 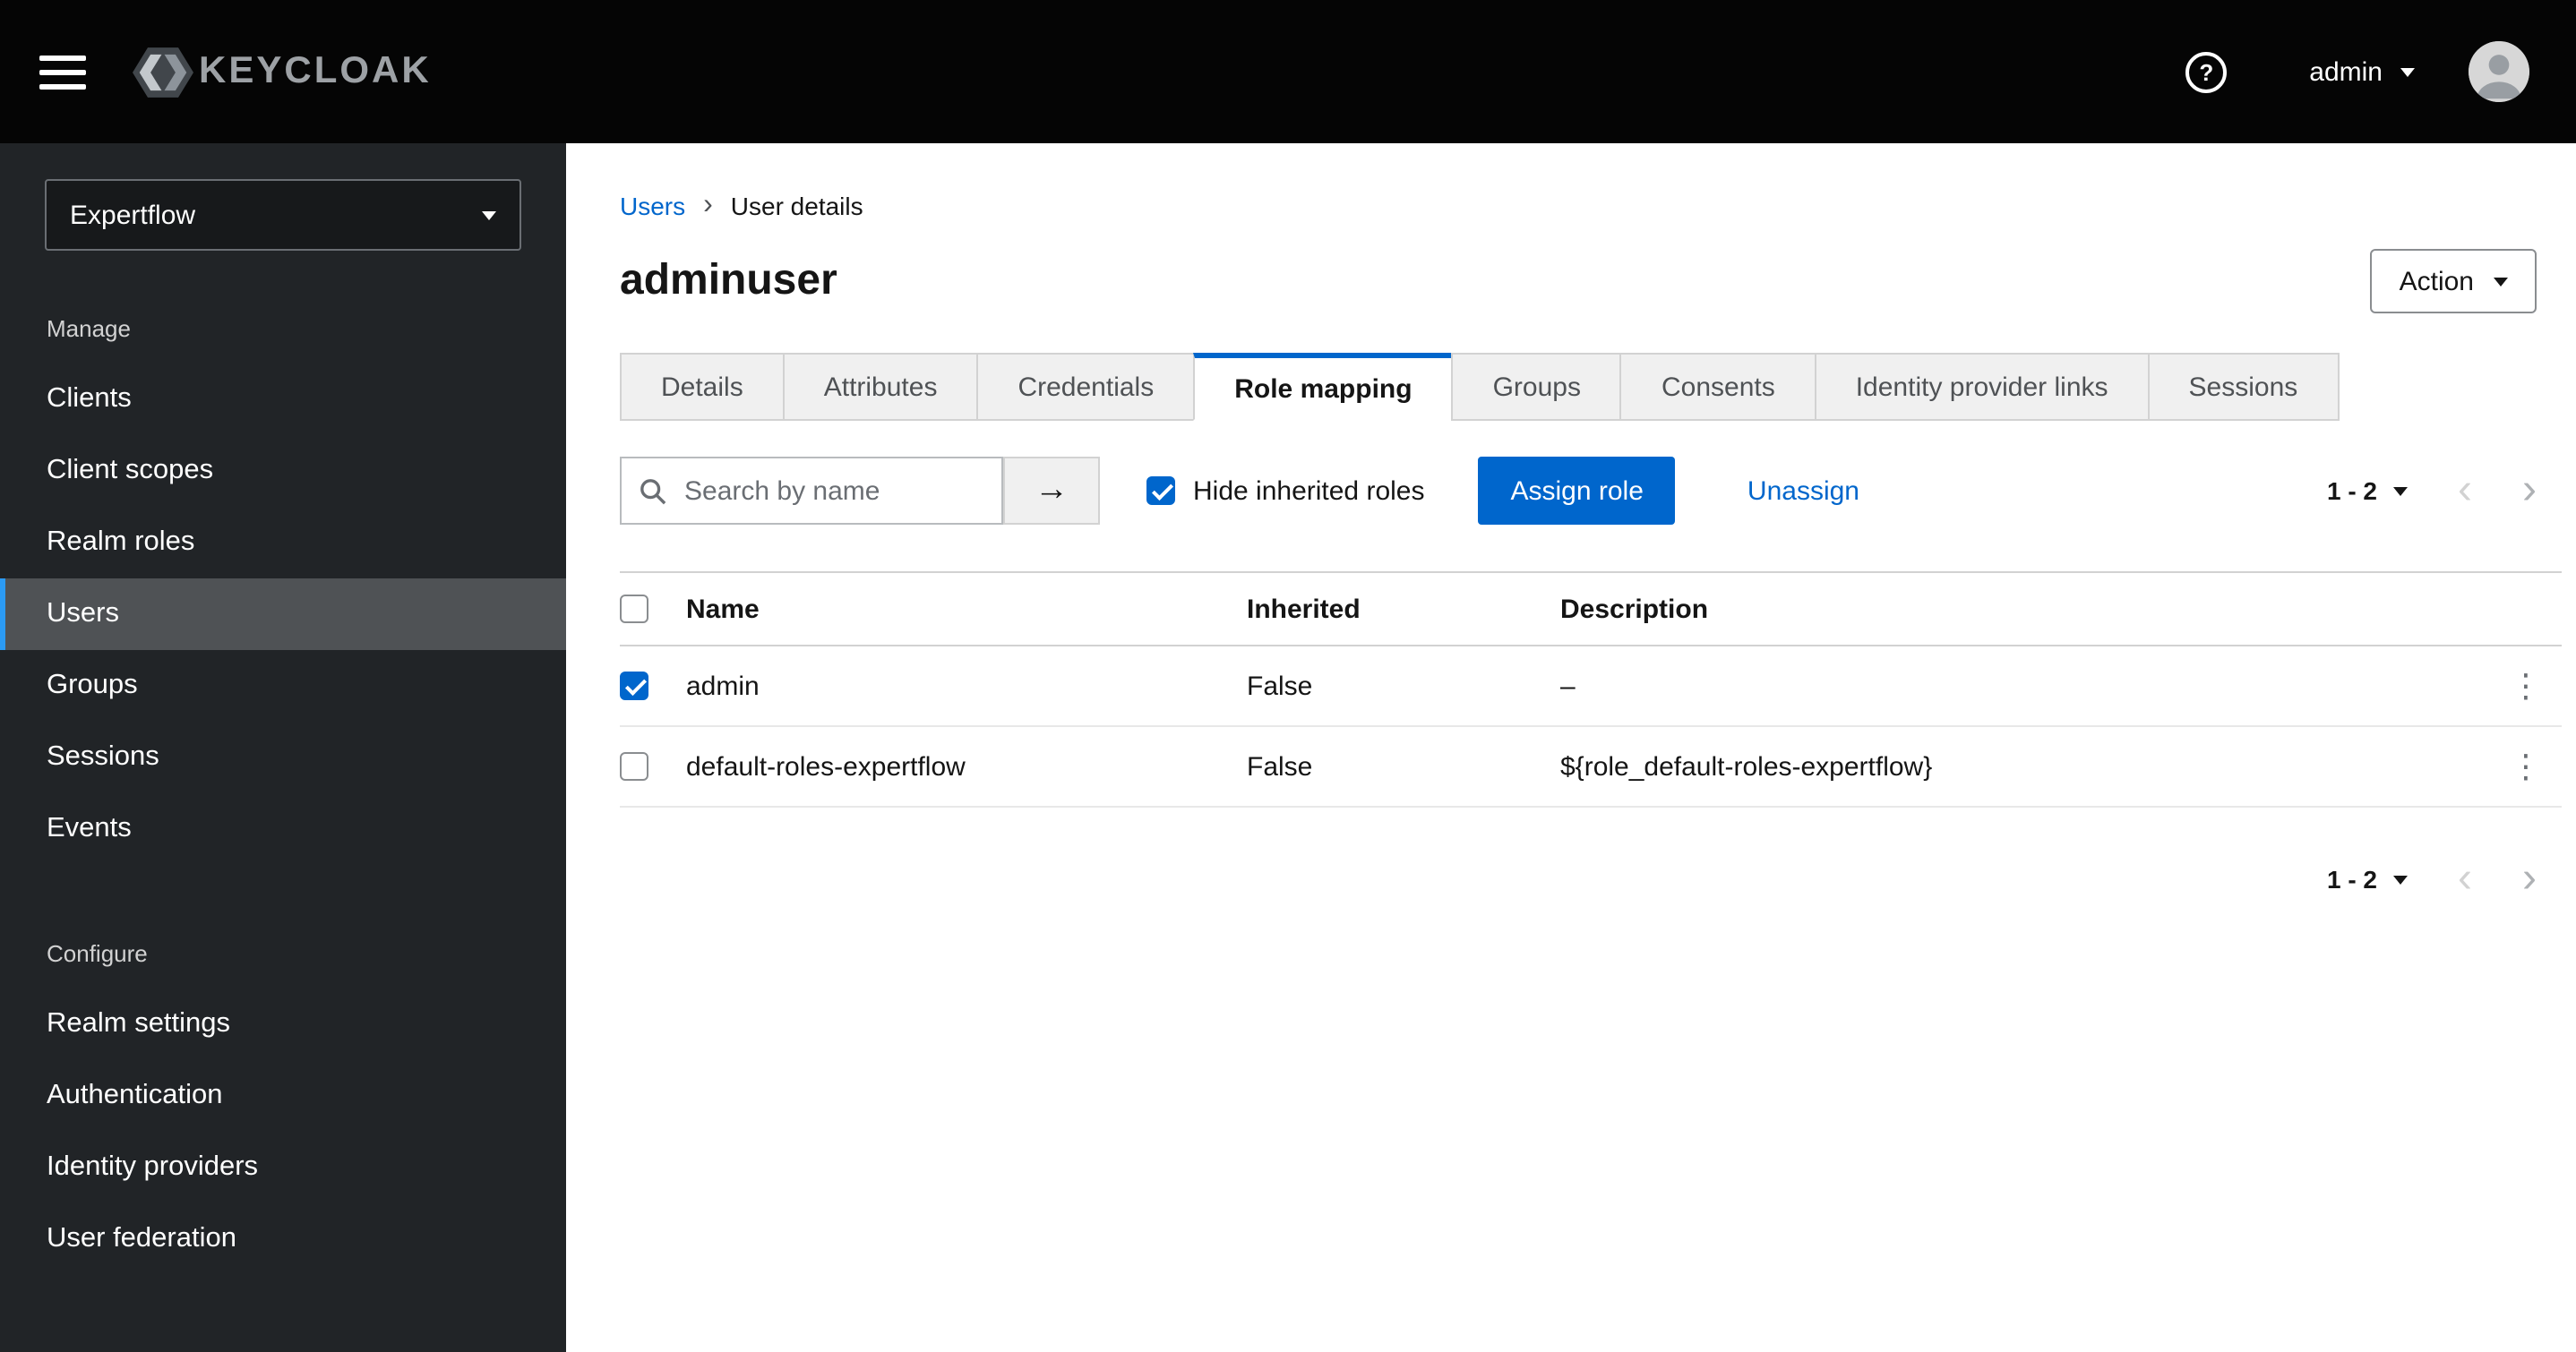 I want to click on hide-inherited-roles-control: Hide inherited roles, so click(x=1285, y=490).